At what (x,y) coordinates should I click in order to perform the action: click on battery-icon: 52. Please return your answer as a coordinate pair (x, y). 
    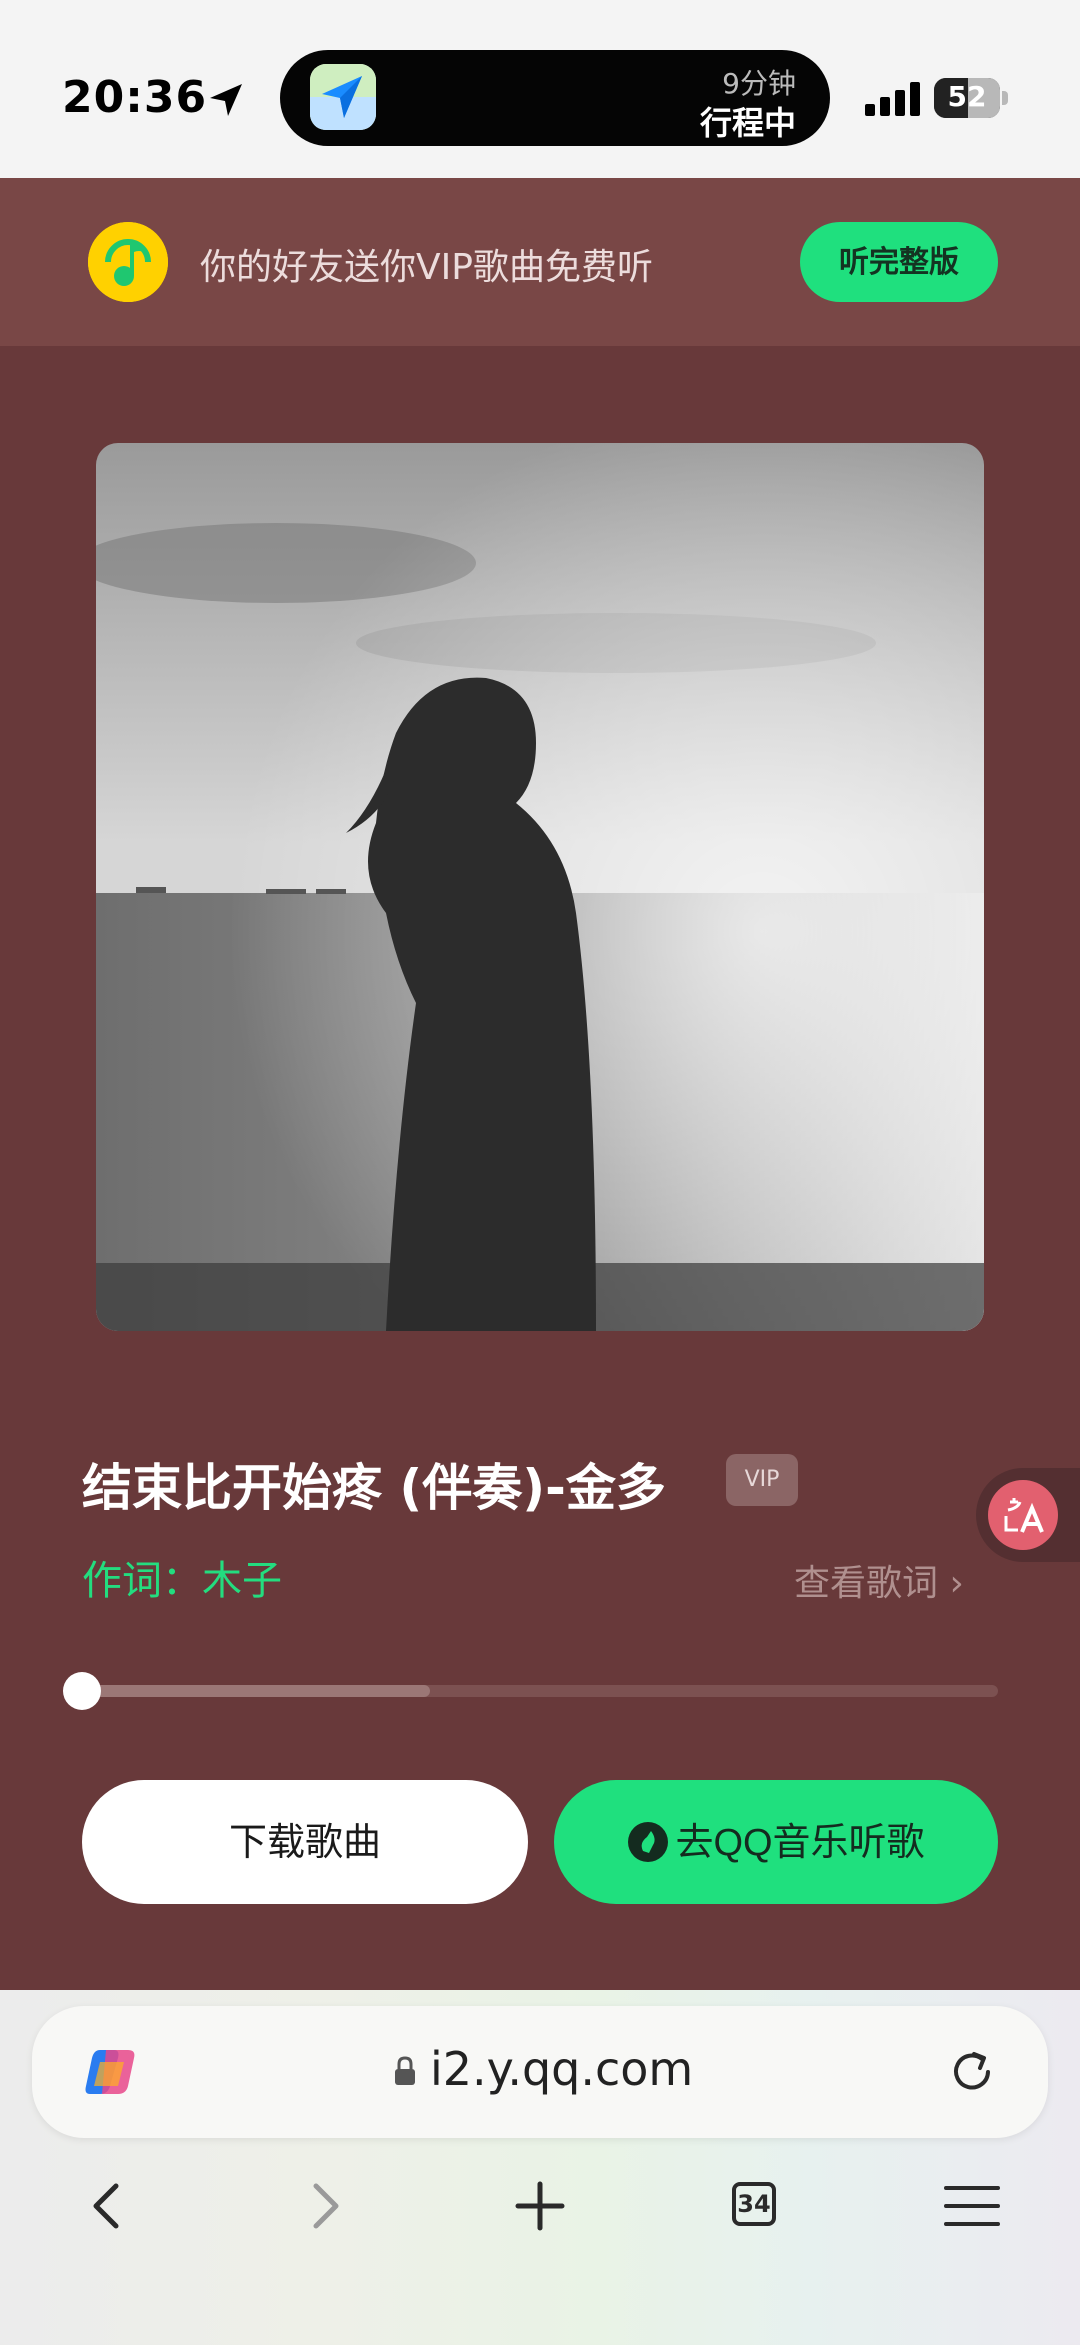
    Looking at the image, I should click on (972, 98).